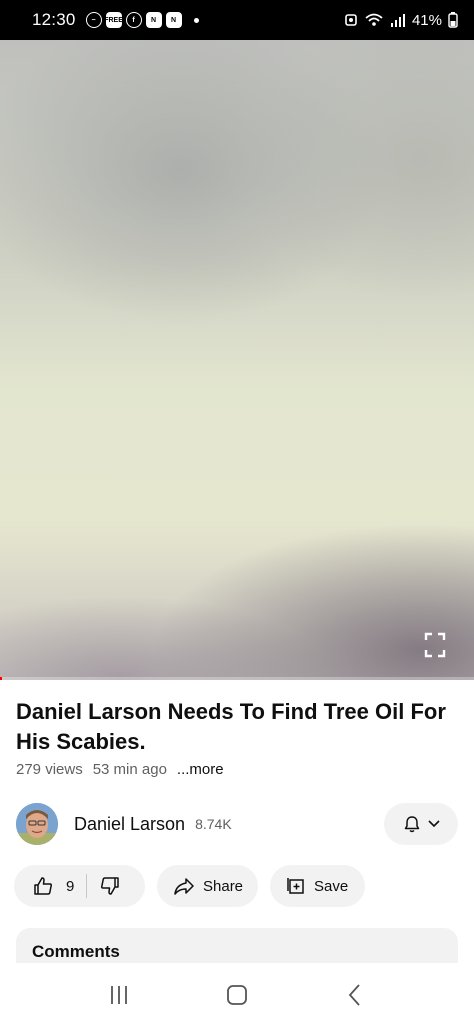 The width and height of the screenshot is (474, 1027). I want to click on view-count: 279 views, so click(49, 769).